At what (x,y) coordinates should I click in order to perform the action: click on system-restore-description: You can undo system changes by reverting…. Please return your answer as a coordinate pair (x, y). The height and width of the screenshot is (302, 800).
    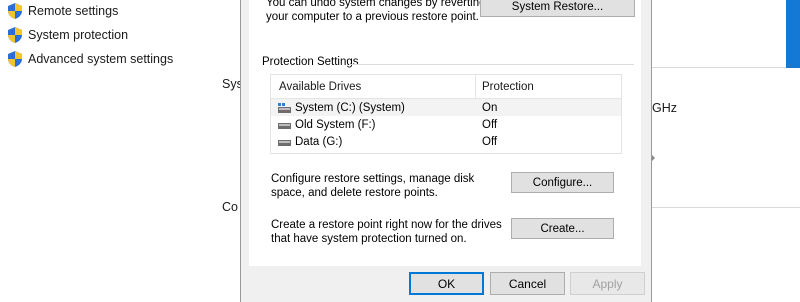
    Looking at the image, I should click on (376, 11).